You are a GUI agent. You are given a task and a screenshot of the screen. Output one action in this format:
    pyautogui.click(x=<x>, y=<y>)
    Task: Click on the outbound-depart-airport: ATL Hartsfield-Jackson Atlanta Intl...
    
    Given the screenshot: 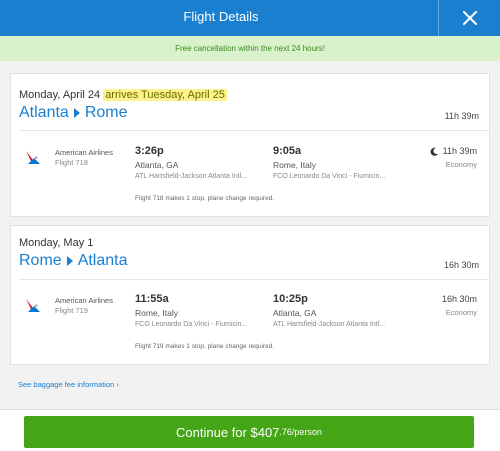 What is the action you would take?
    pyautogui.click(x=191, y=176)
    